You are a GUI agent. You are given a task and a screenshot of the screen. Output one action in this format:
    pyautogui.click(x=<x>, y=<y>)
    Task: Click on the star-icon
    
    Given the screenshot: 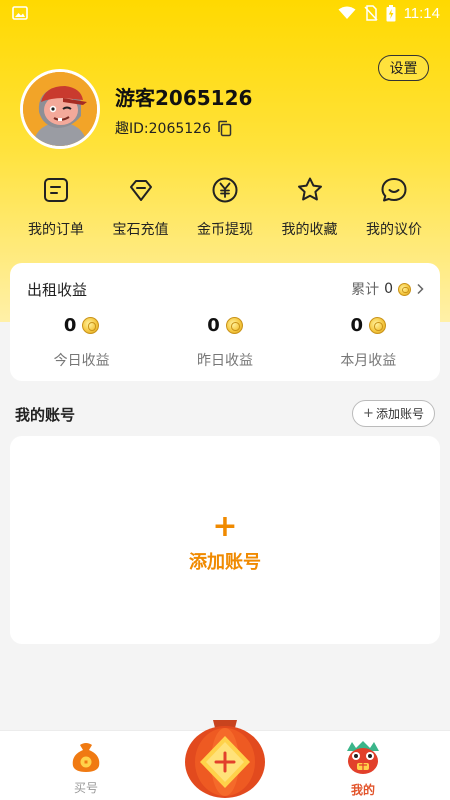 What is the action you would take?
    pyautogui.click(x=309, y=189)
    